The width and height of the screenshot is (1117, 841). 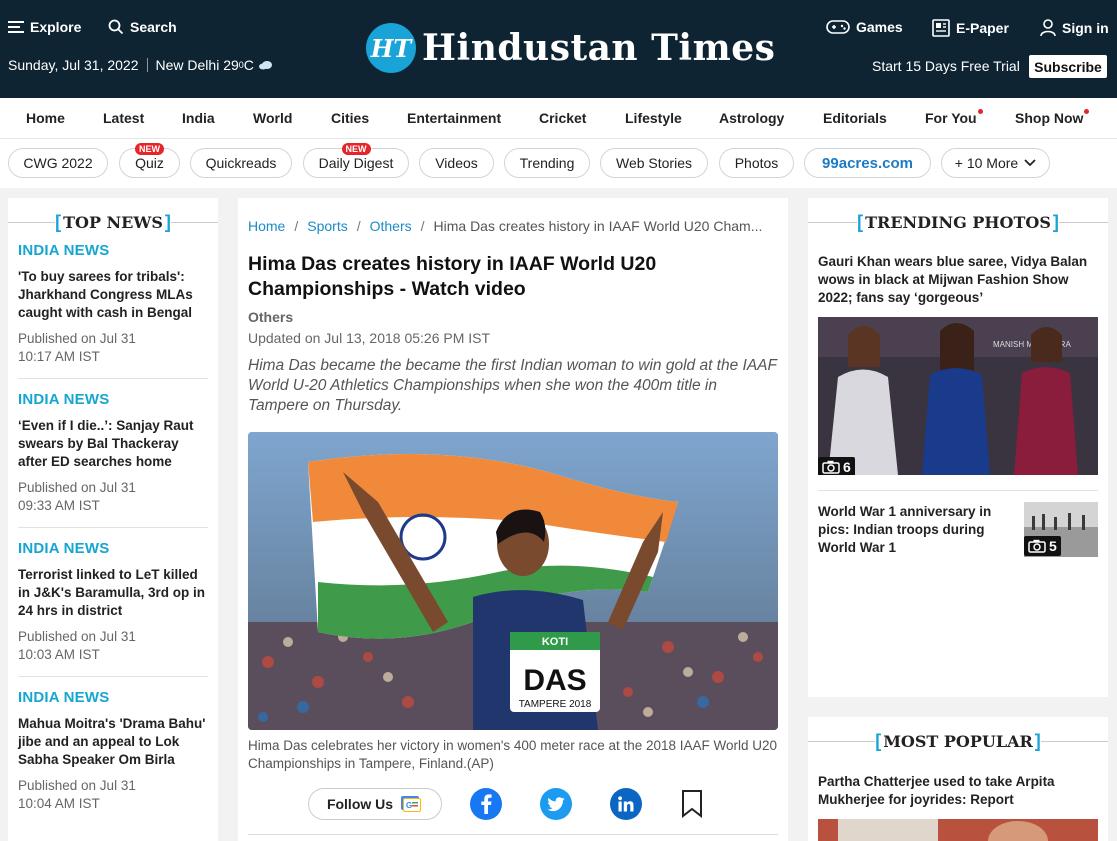 I want to click on nav-cities: Cities, so click(x=350, y=118).